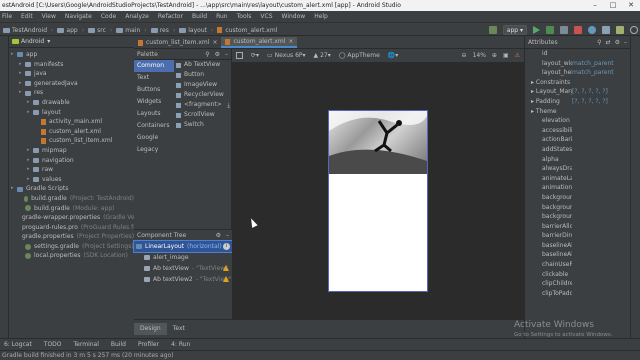  Describe the element at coordinates (71, 209) in the screenshot. I see `tree-item: build.gradle (Module: app)` at that location.